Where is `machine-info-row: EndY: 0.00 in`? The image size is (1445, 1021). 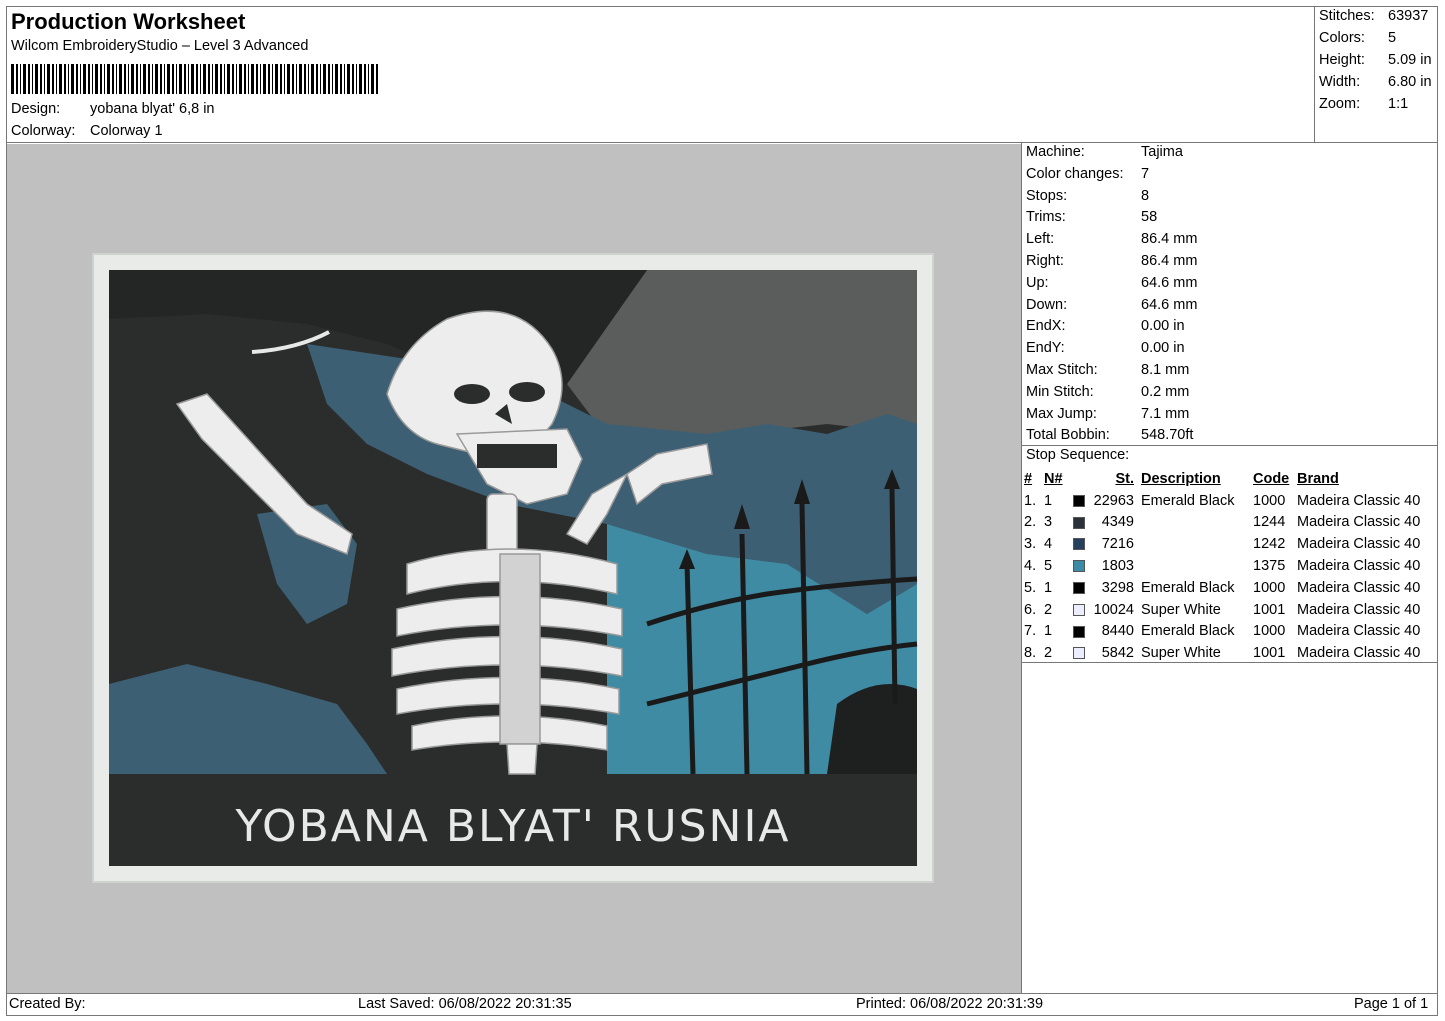
machine-info-row: EndY: 0.00 in is located at coordinates (1105, 348).